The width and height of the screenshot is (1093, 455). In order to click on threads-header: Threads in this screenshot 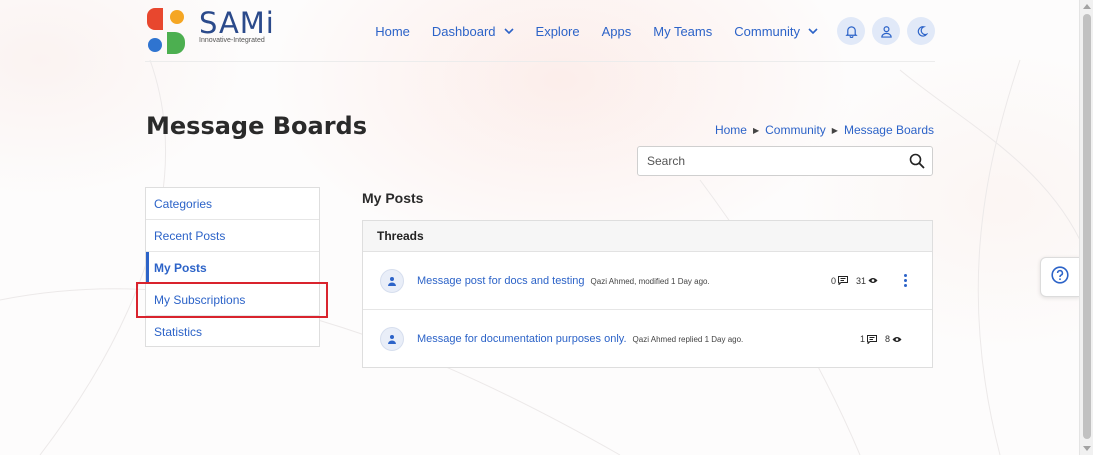, I will do `click(647, 236)`.